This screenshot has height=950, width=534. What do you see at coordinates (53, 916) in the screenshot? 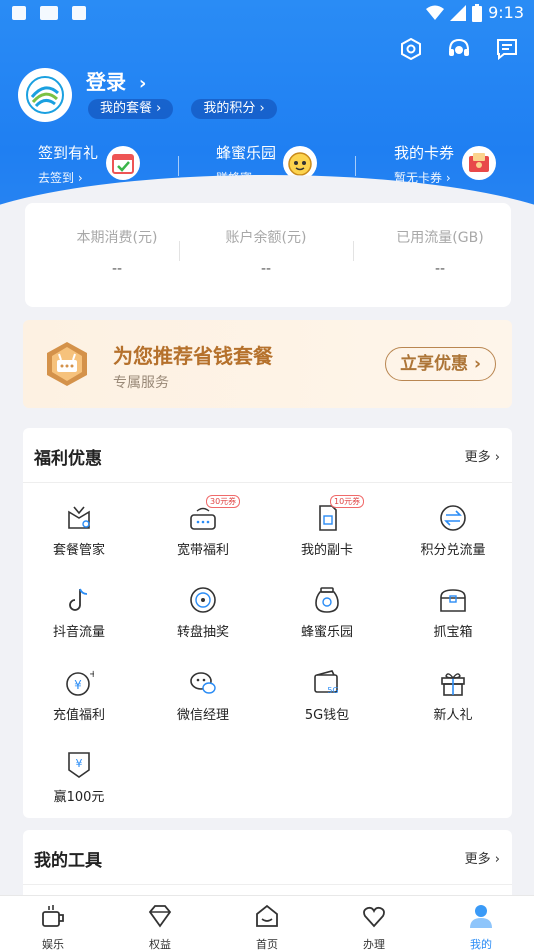
I see `cup-icon` at bounding box center [53, 916].